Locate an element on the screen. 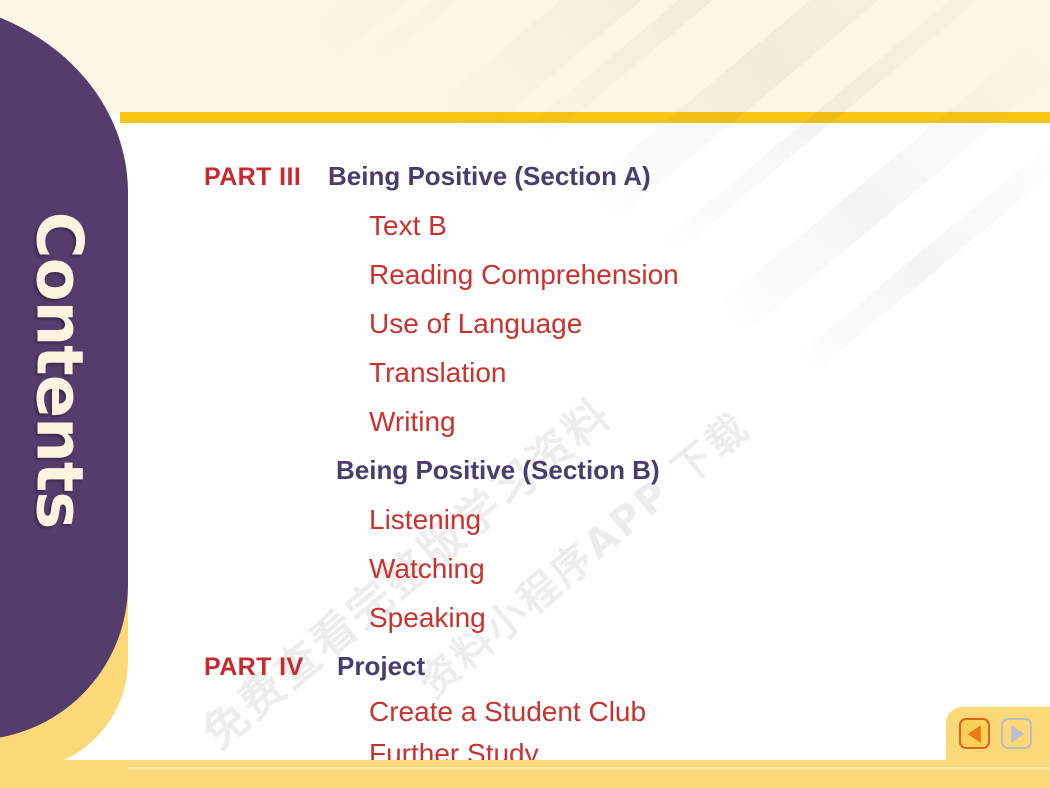  toc-item: Text B is located at coordinates (408, 225).